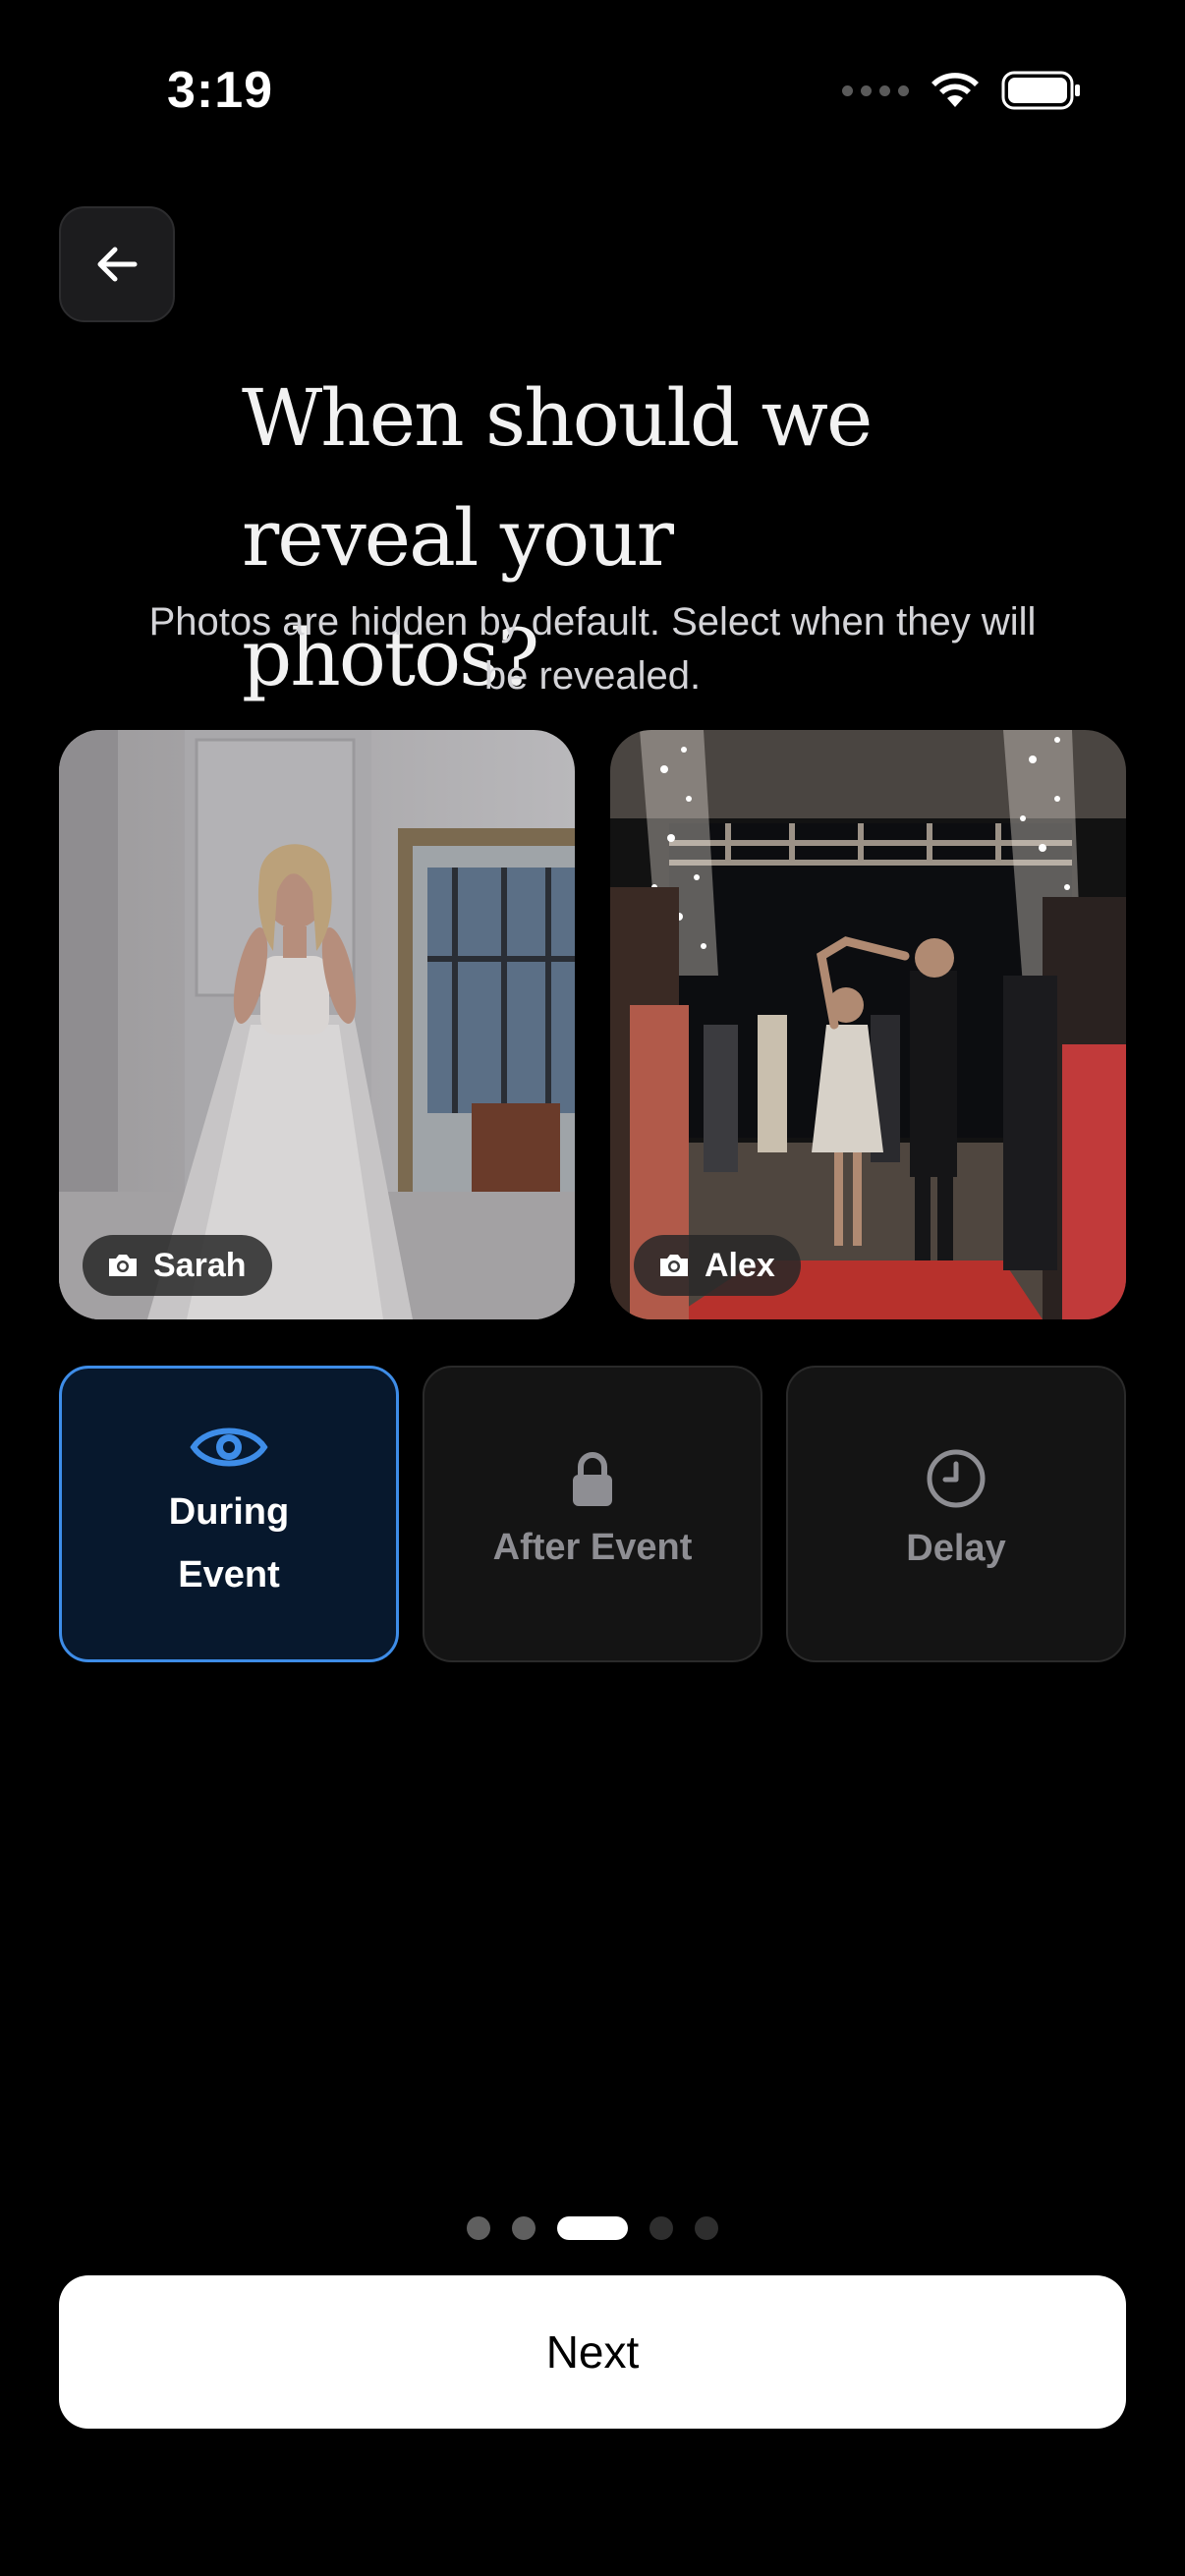 This screenshot has height=2576, width=1185. I want to click on back-button, so click(117, 264).